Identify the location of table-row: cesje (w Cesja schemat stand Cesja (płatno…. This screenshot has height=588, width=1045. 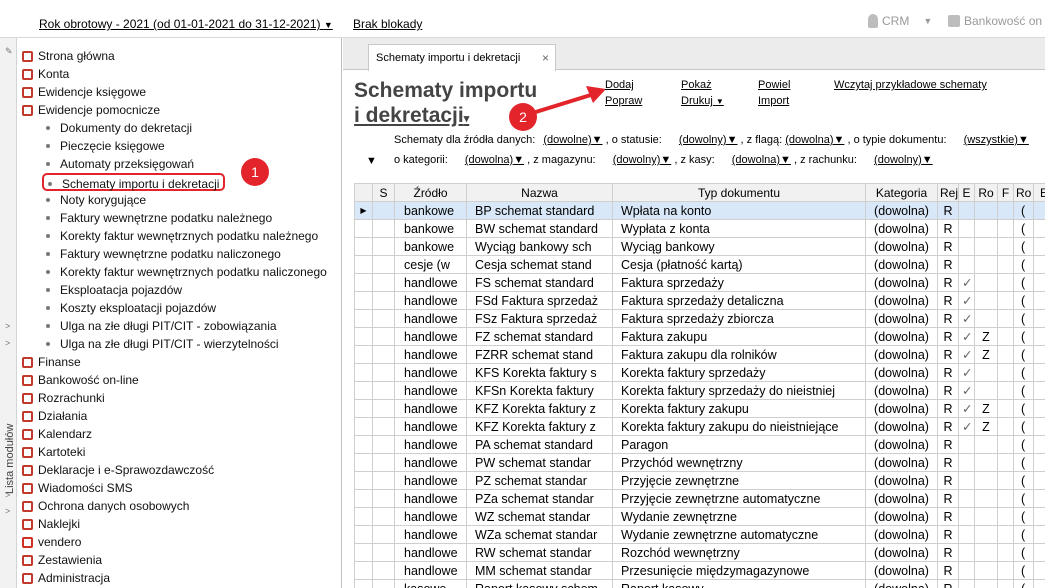
(699, 264).